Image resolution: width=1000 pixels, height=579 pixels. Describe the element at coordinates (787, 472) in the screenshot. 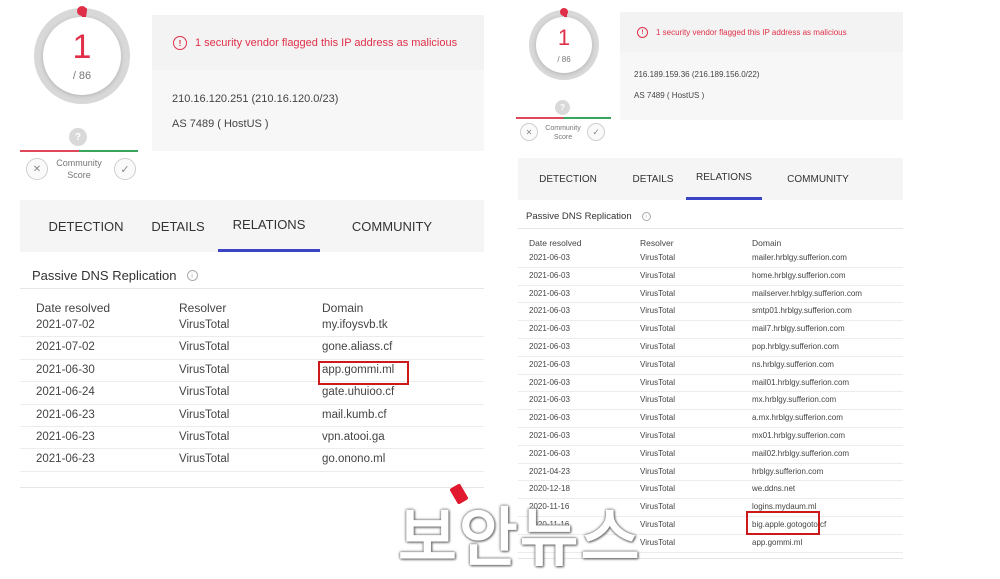

I see `row-domain: hrblgy.sufferion.com` at that location.